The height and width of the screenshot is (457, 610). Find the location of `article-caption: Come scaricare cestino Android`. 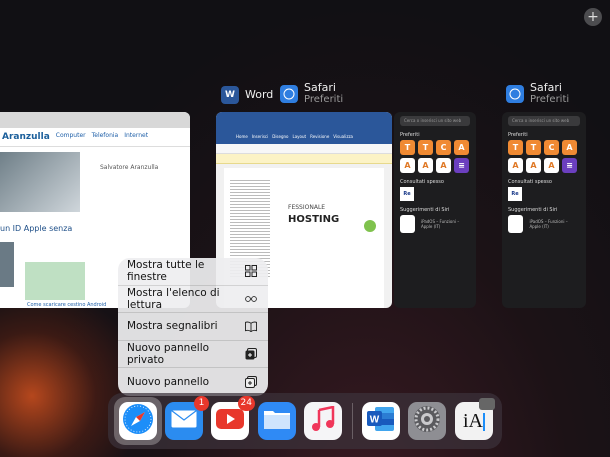

article-caption: Come scaricare cestino Android is located at coordinates (67, 305).